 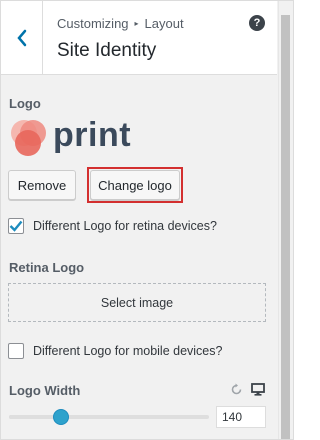 I want to click on breadcrumb-root: Customizing, so click(x=93, y=23).